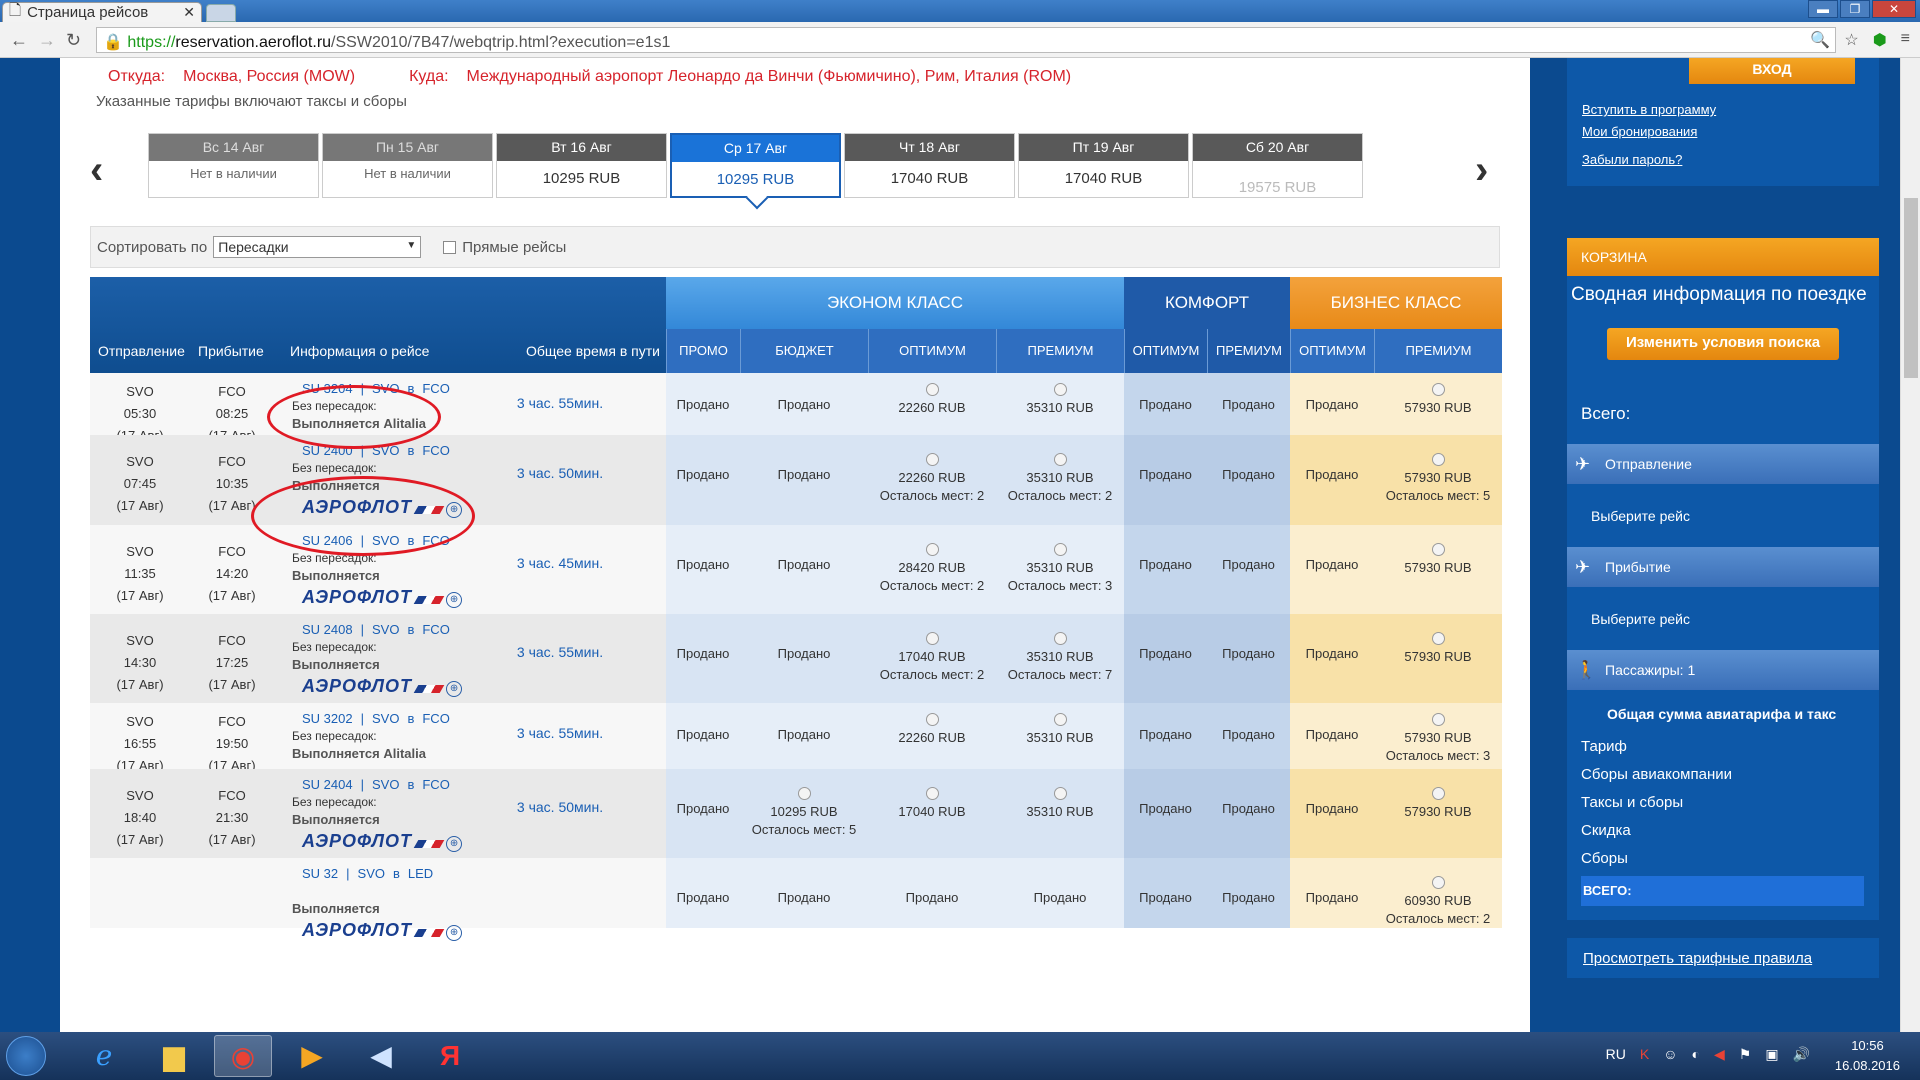 The width and height of the screenshot is (1920, 1080). I want to click on scrollbar-thumb, so click(1911, 288).